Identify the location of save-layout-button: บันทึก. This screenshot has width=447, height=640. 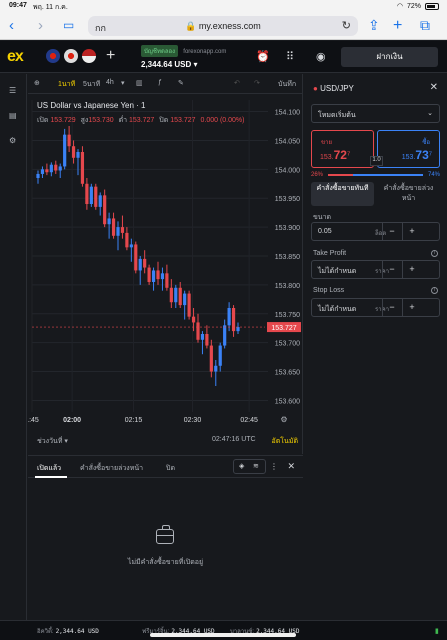
(287, 84).